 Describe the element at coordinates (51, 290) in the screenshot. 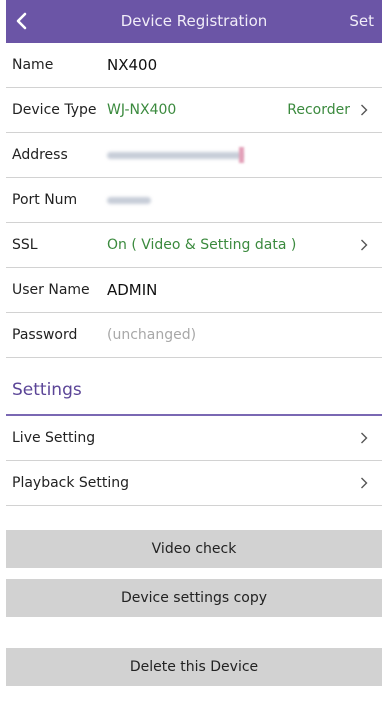

I see `user-name-label: User Name` at that location.